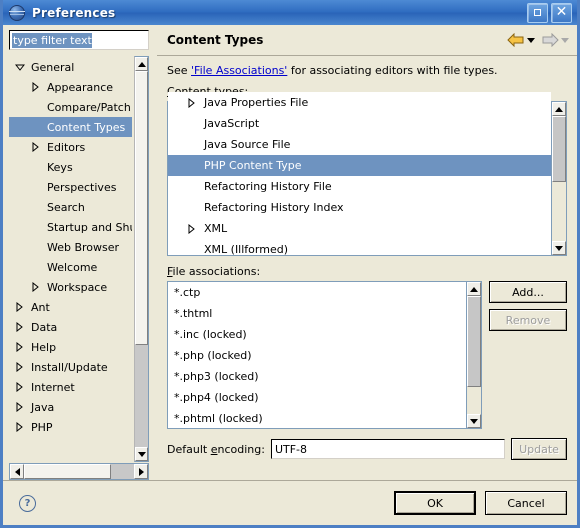 The width and height of the screenshot is (580, 528). Describe the element at coordinates (526, 503) in the screenshot. I see `cancel-button: Cancel` at that location.